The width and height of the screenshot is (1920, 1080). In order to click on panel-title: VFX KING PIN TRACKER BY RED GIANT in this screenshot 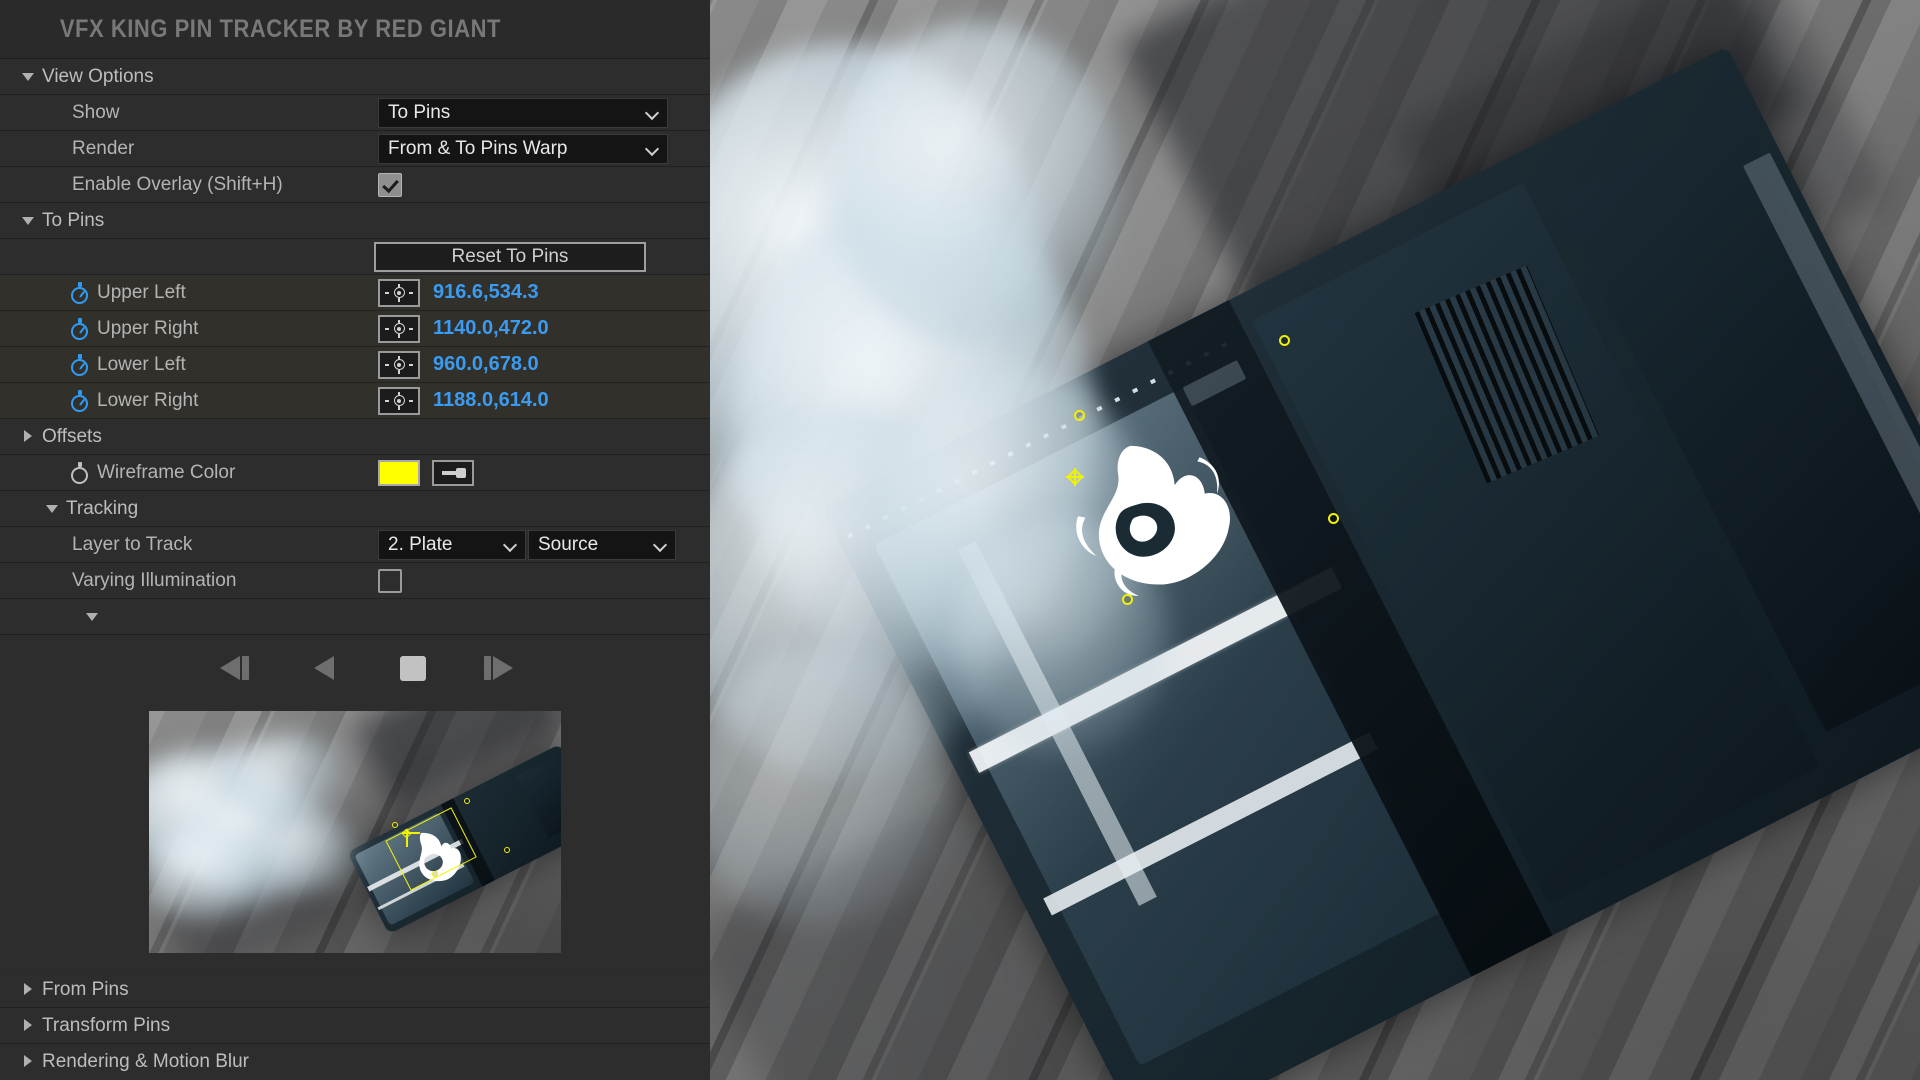, I will do `click(280, 28)`.